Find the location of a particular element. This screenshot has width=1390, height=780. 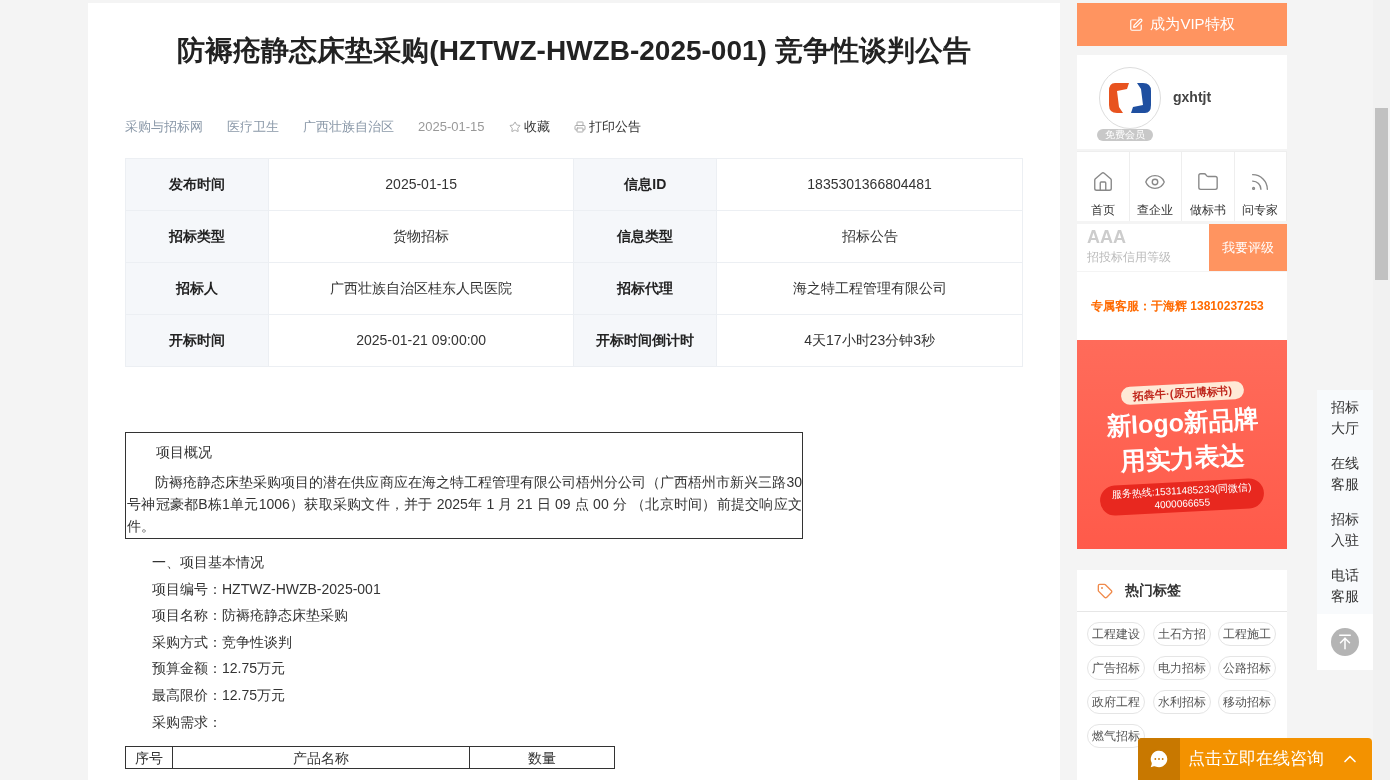

back-to-top-button is located at coordinates (1345, 642).